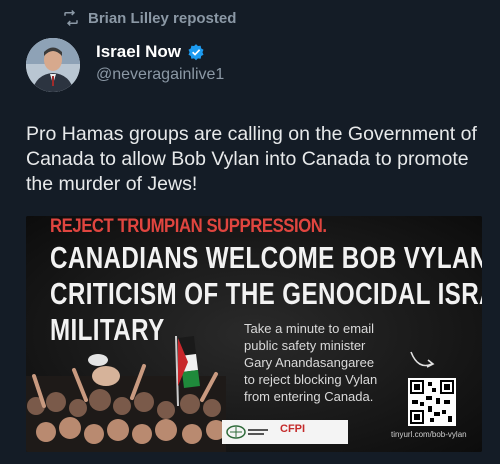 The height and width of the screenshot is (464, 500). What do you see at coordinates (422, 359) in the screenshot?
I see `curved-arrow-icon` at bounding box center [422, 359].